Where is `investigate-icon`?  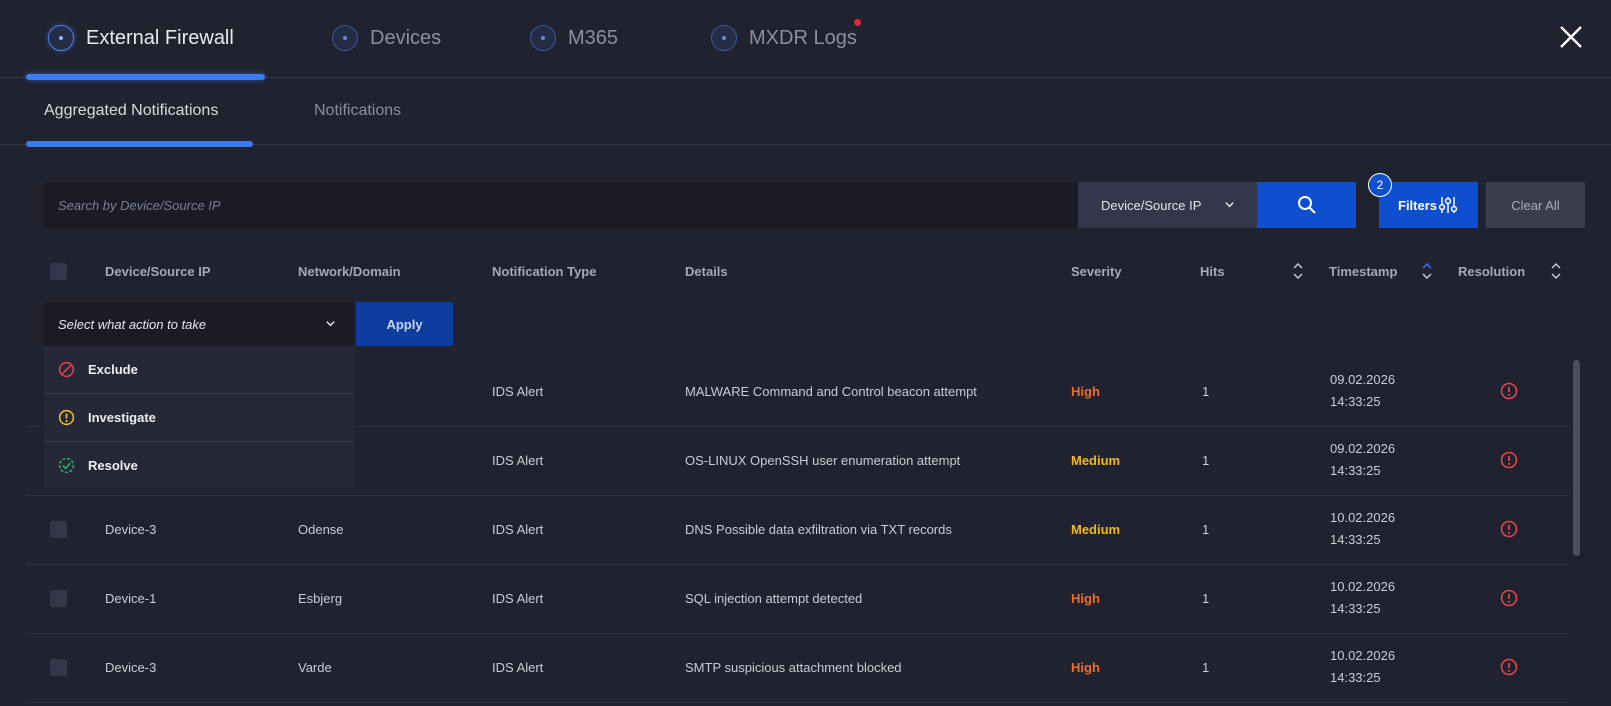 investigate-icon is located at coordinates (66, 417).